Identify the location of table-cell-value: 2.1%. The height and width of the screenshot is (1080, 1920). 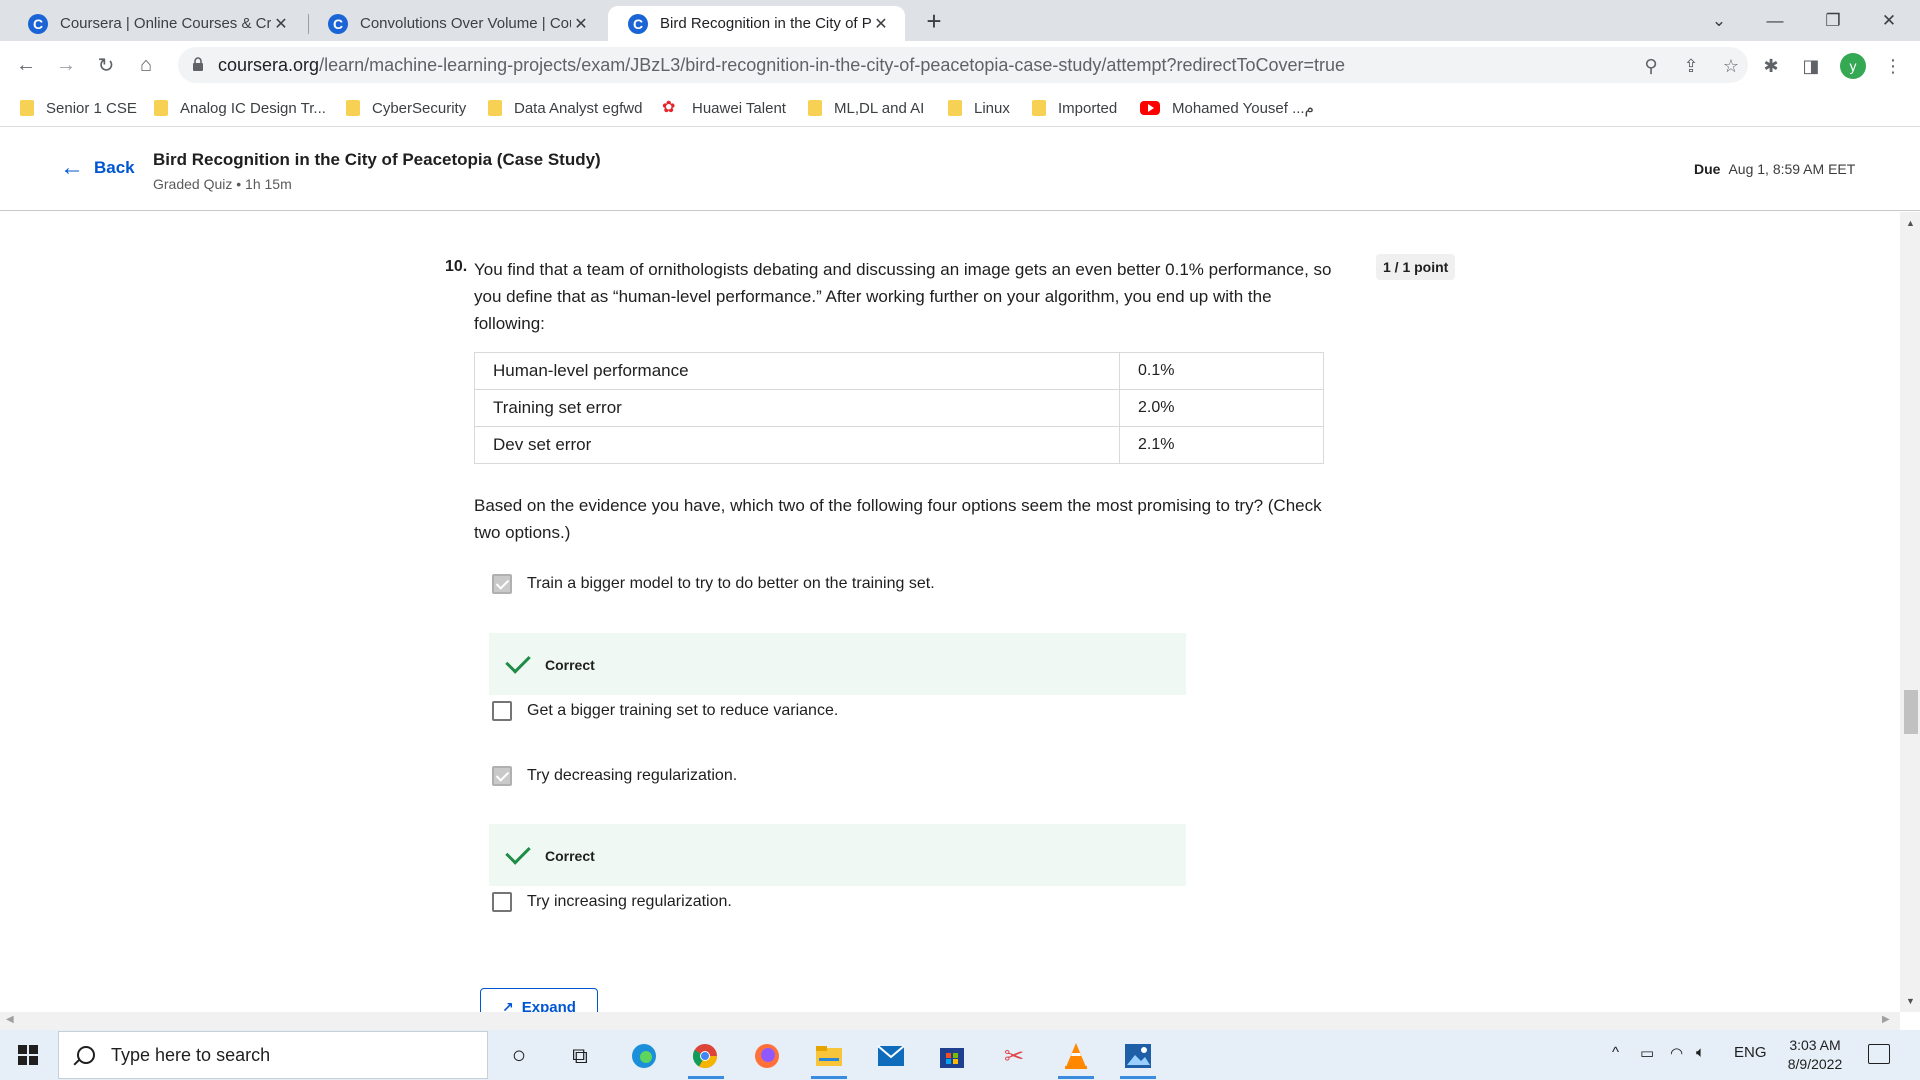
(1221, 445).